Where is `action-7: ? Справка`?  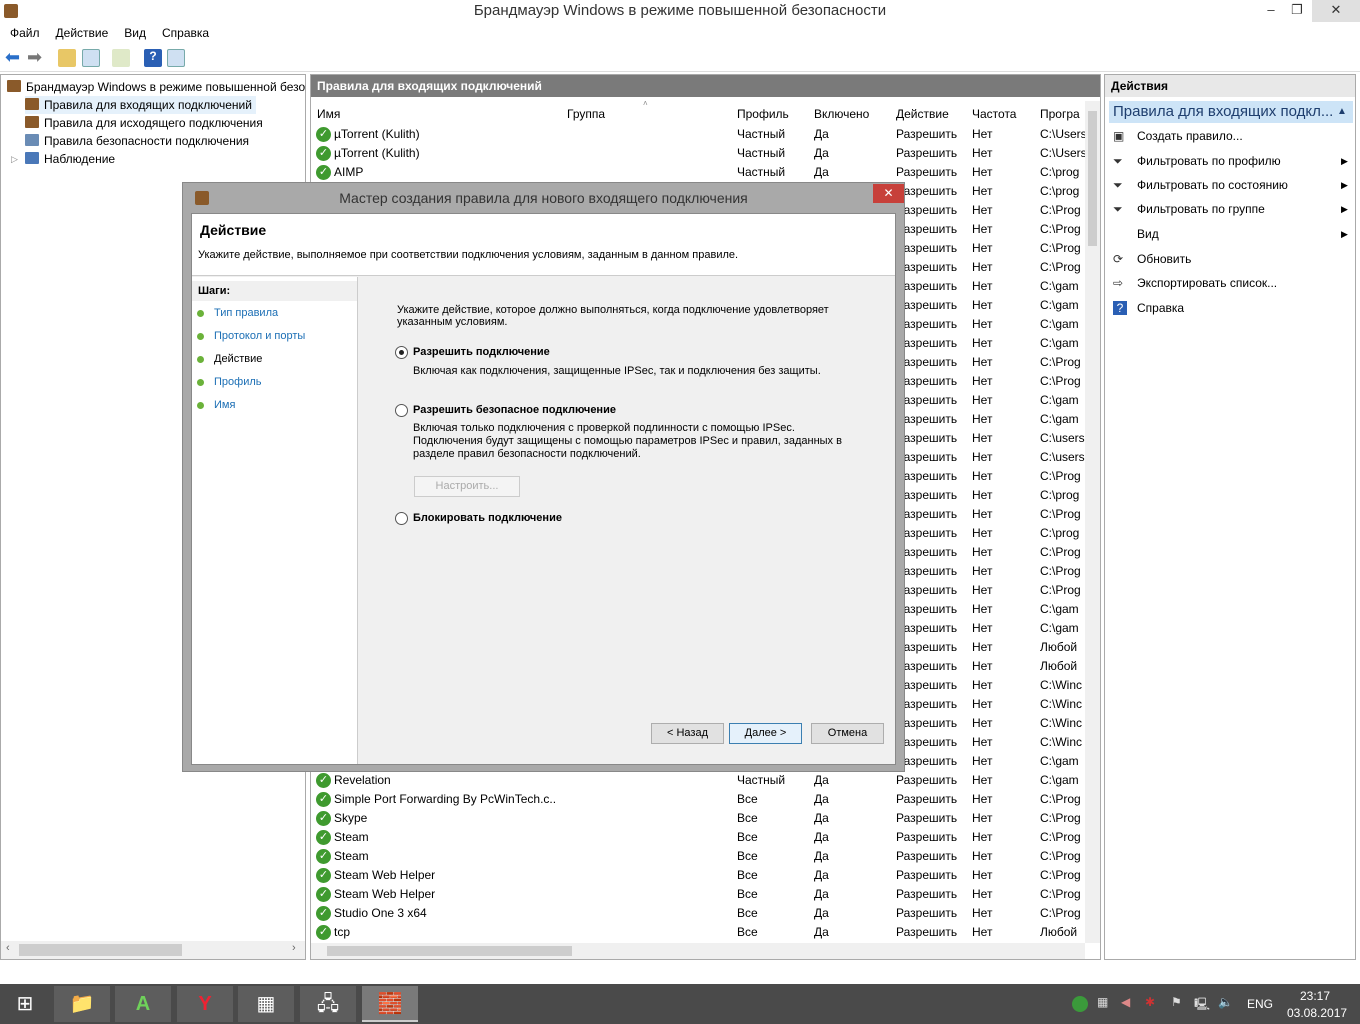 action-7: ? Справка is located at coordinates (1149, 308).